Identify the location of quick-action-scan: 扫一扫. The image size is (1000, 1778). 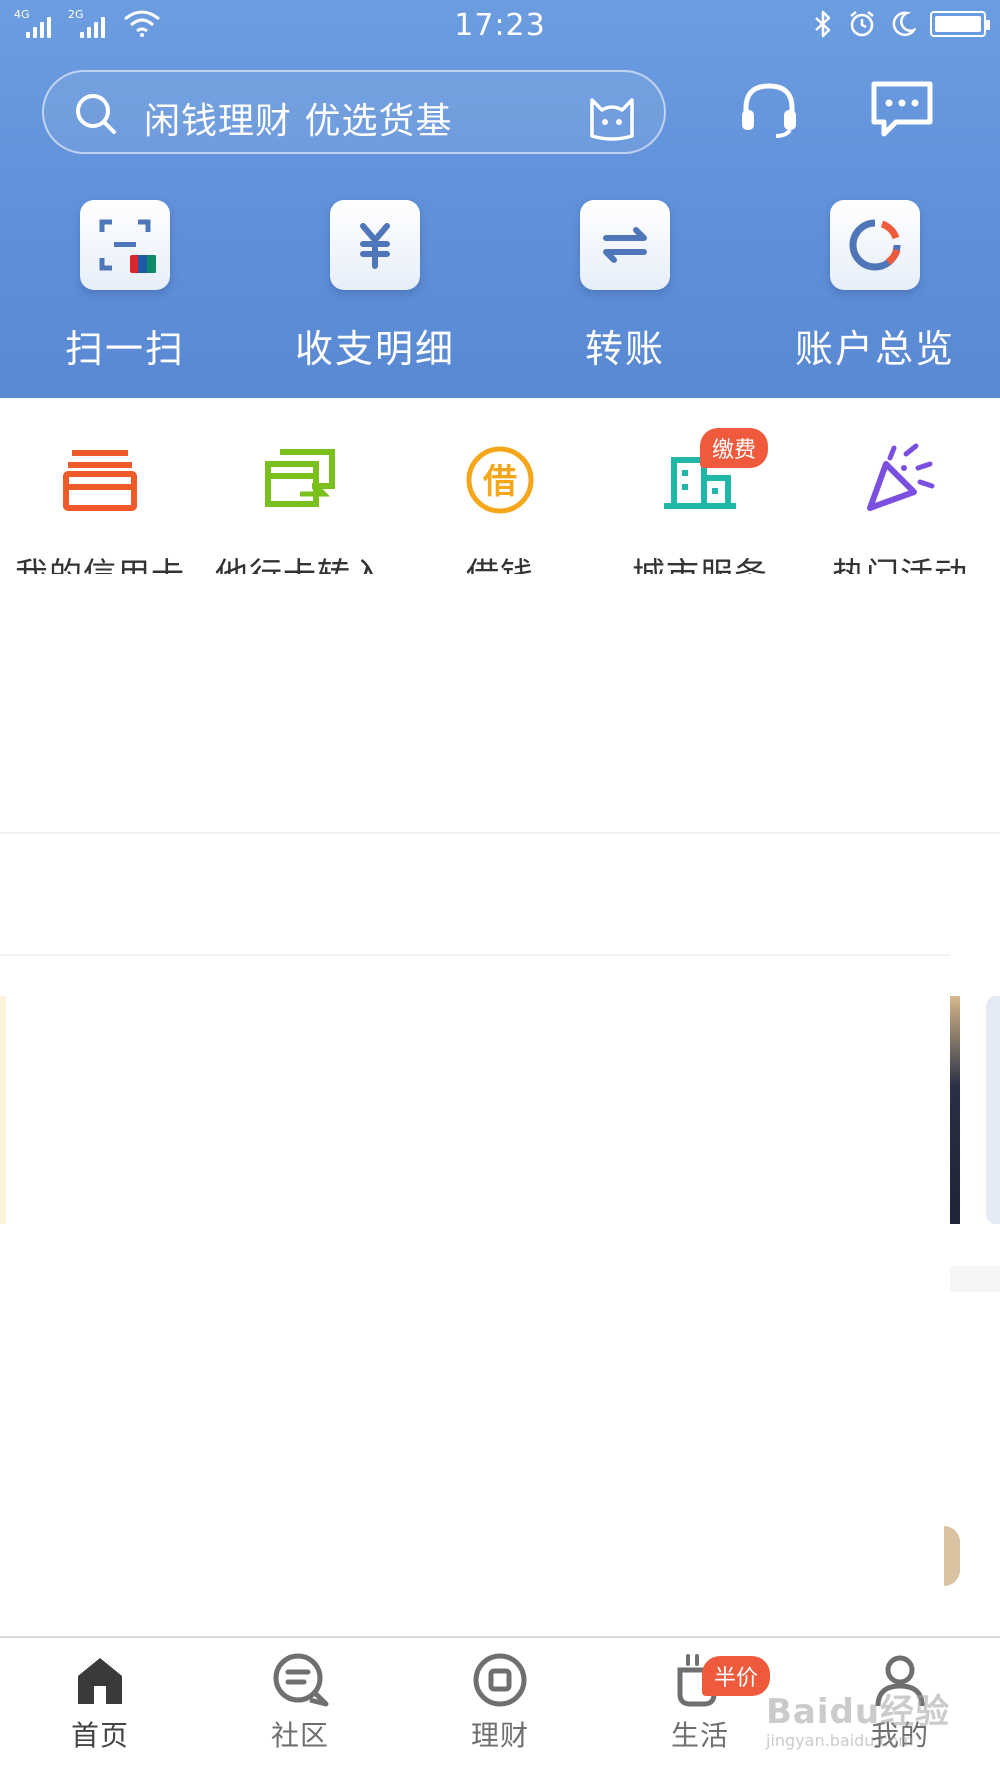
(125, 284).